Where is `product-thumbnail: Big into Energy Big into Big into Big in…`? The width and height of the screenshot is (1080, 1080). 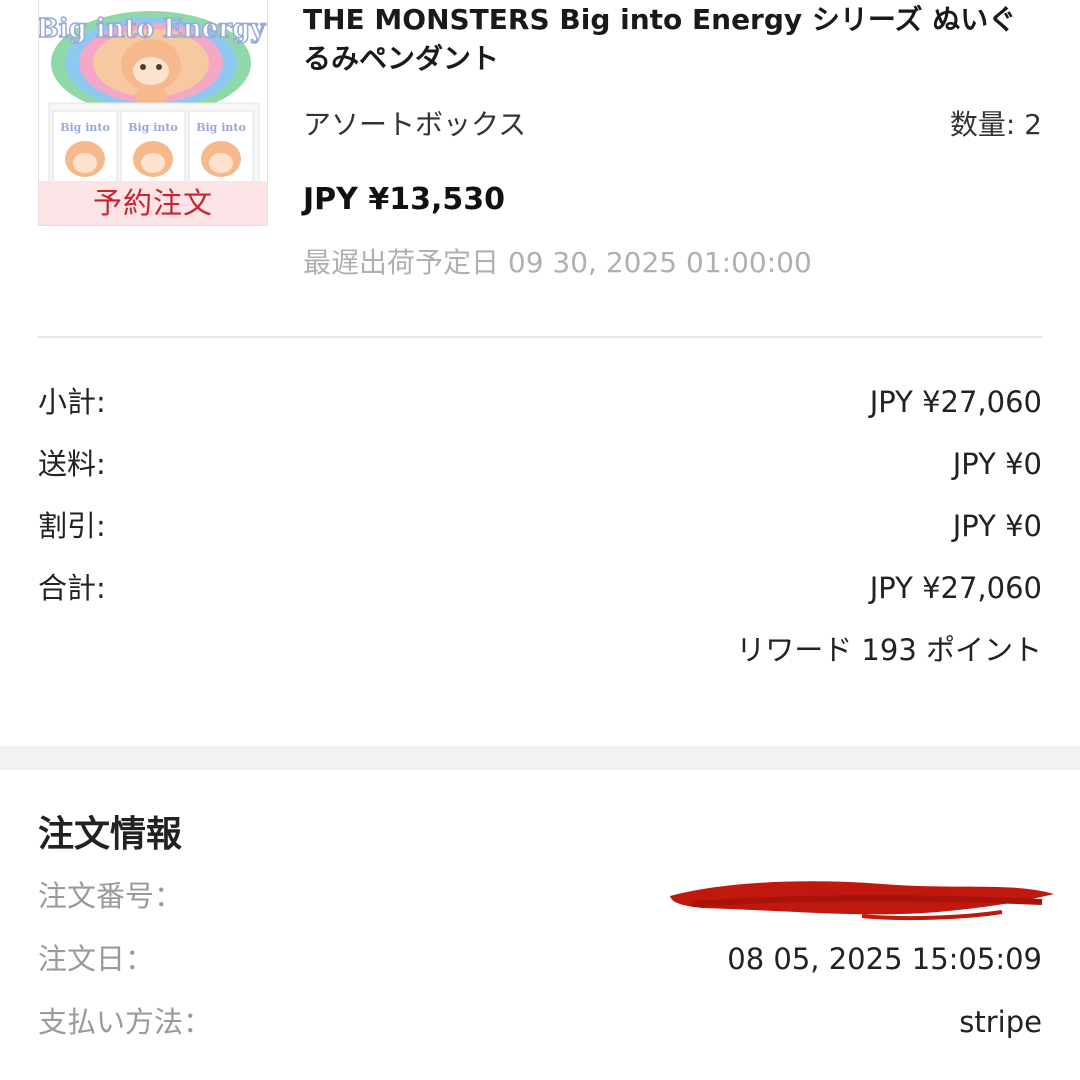 product-thumbnail: Big into Energy Big into Big into Big in… is located at coordinates (153, 113).